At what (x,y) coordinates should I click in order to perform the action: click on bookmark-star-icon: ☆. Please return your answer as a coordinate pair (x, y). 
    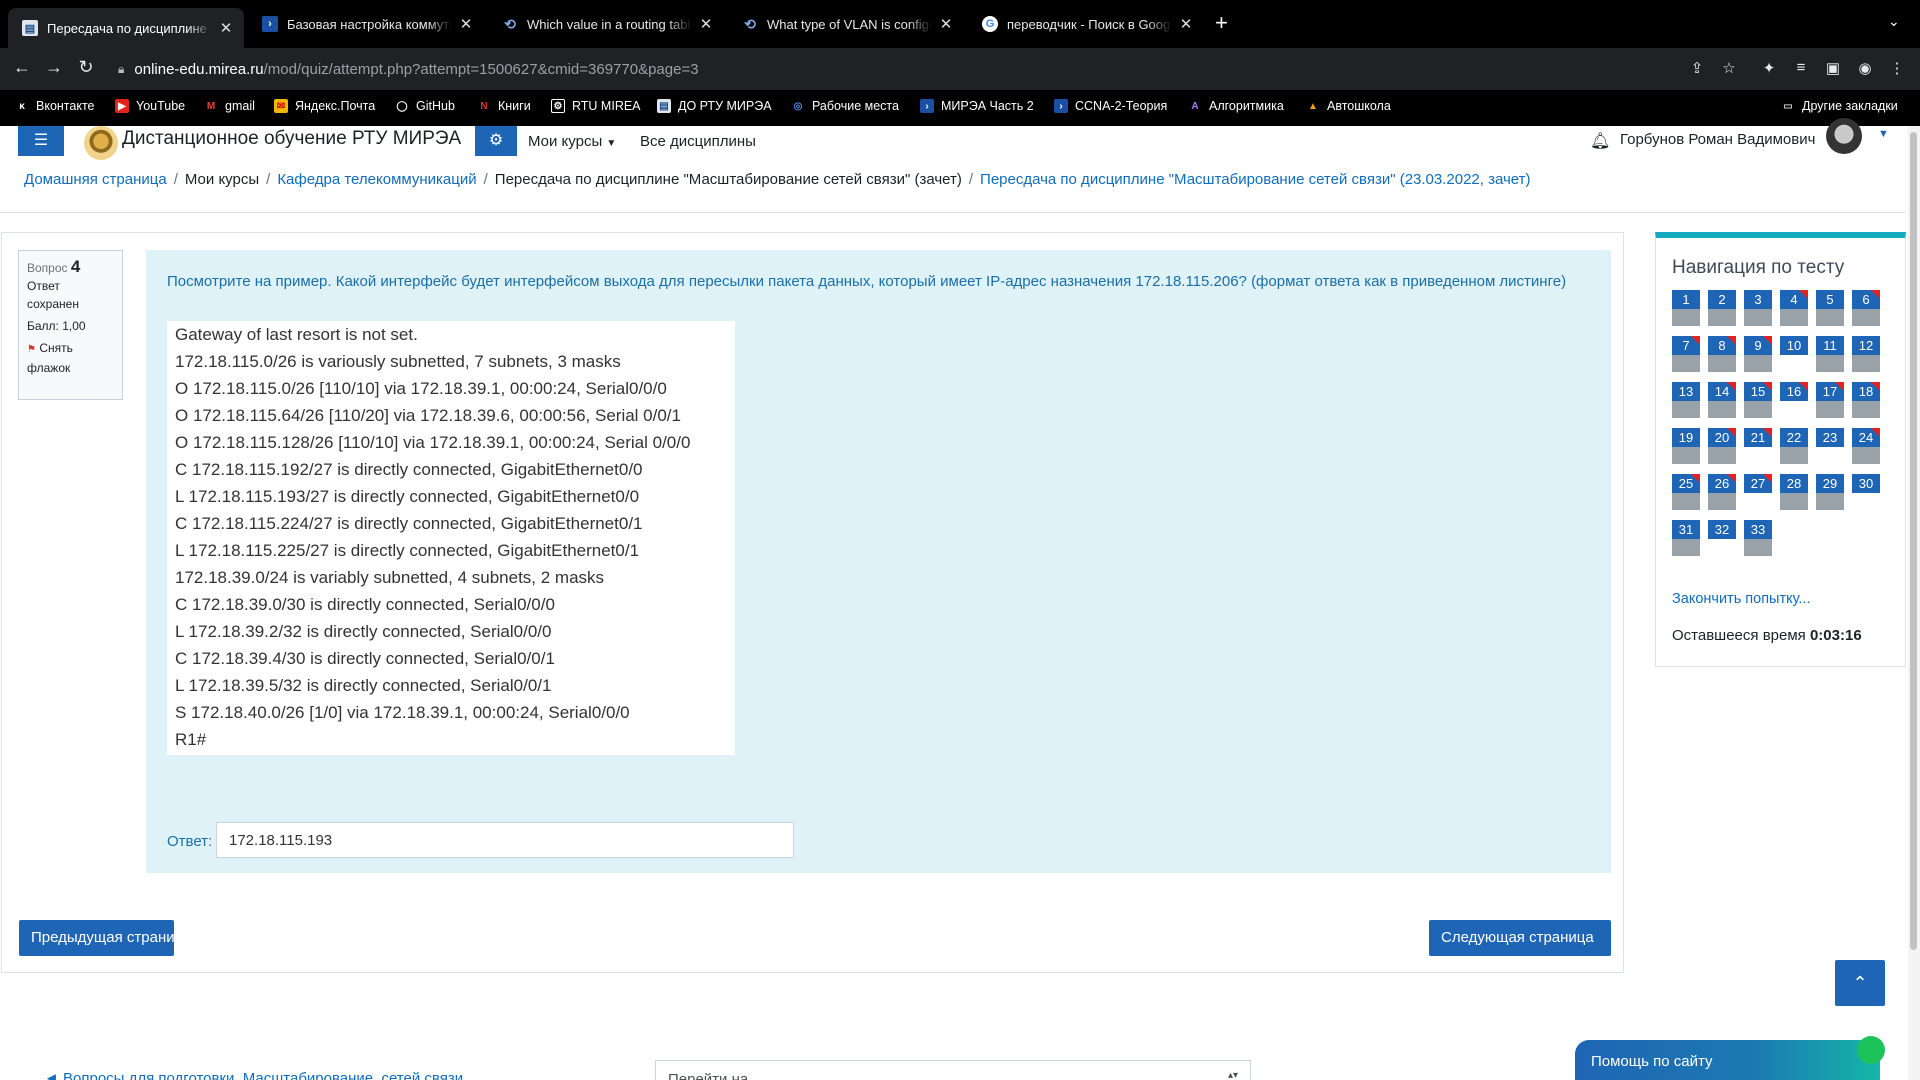
    Looking at the image, I should click on (1729, 68).